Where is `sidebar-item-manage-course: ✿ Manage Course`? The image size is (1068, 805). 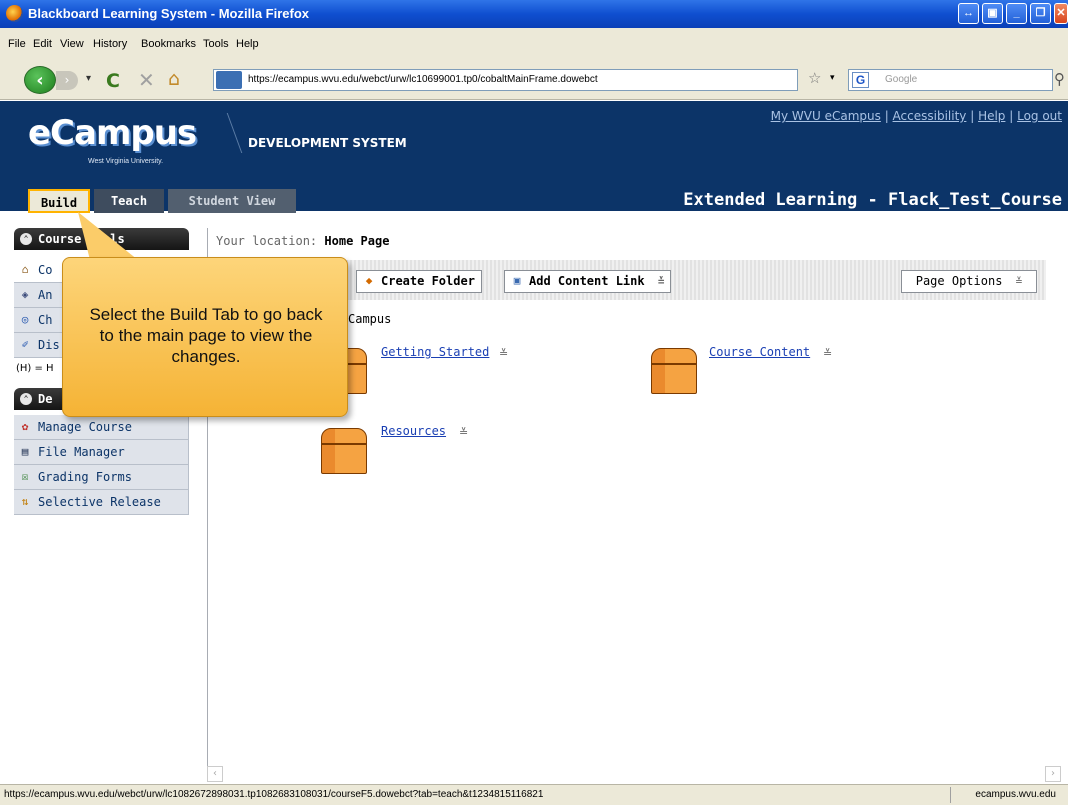
sidebar-item-manage-course: ✿ Manage Course is located at coordinates (101, 427).